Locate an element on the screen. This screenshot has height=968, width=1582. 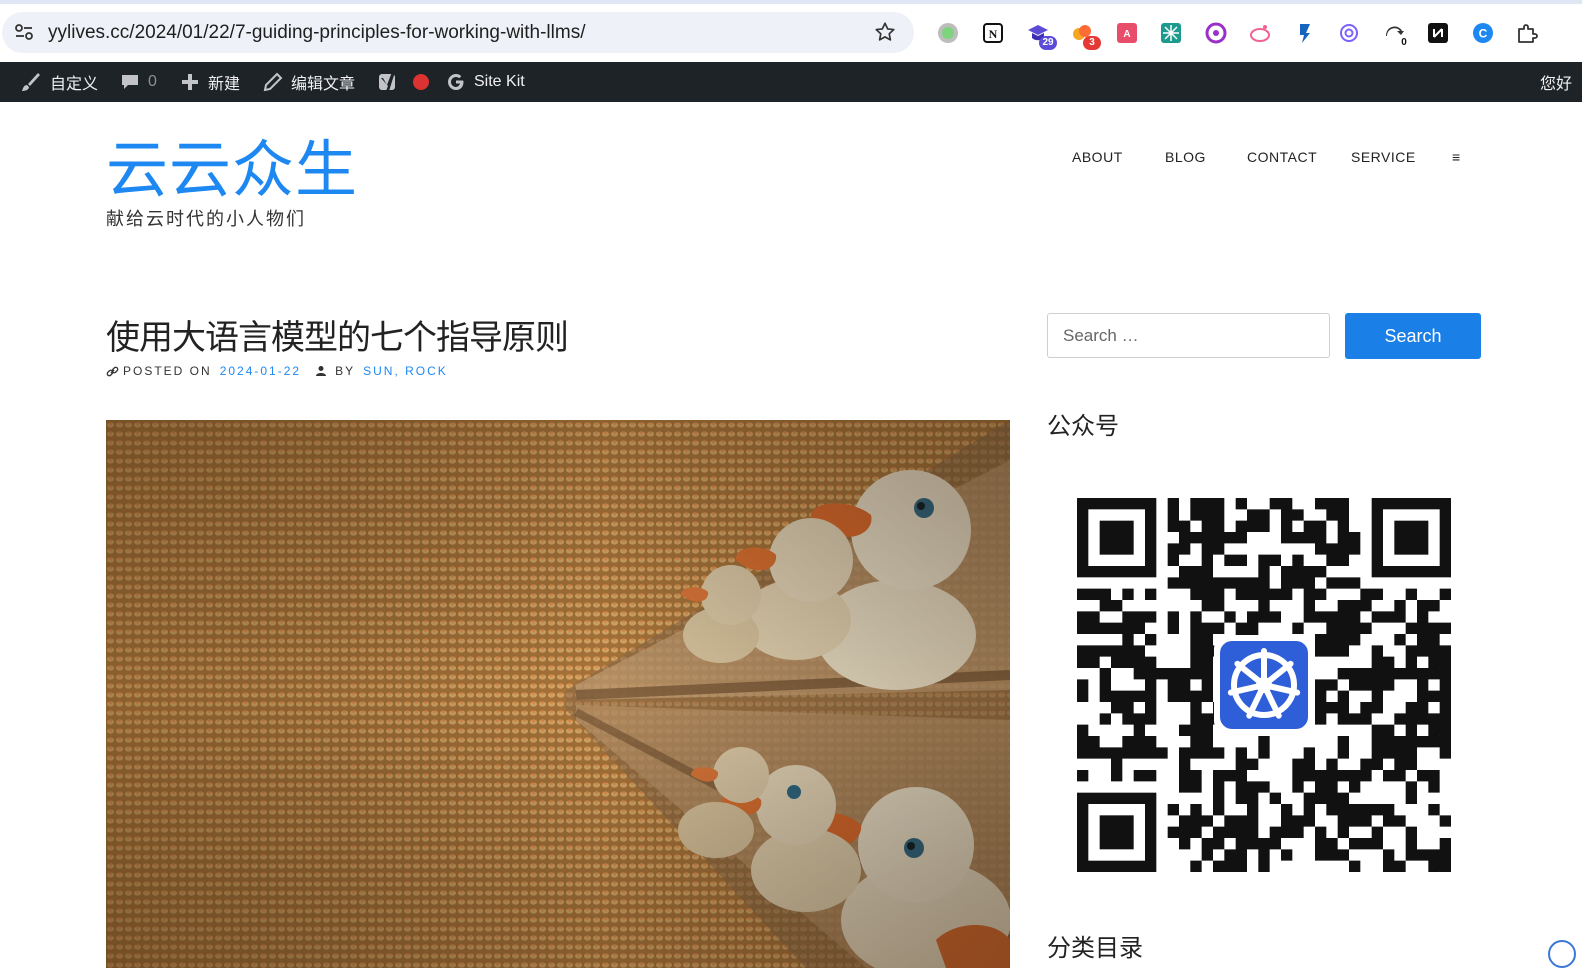
plus-icon is located at coordinates (190, 82).